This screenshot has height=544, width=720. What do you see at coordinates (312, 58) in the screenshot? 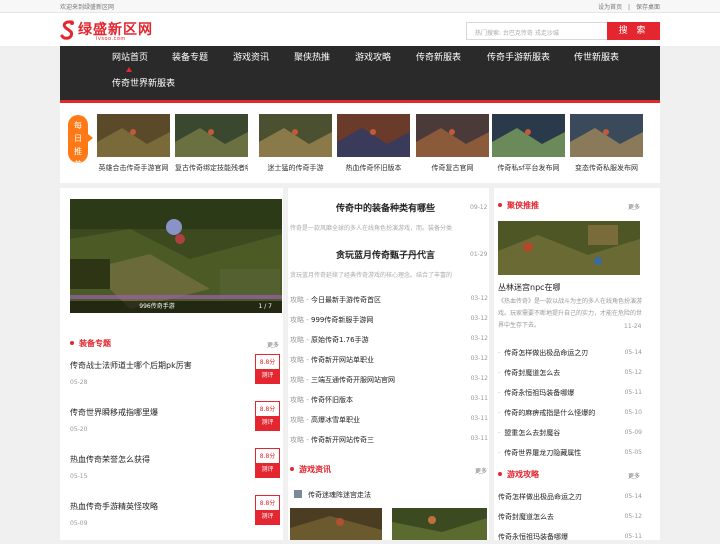
I see `nav-hot-picks: 聚侠热推` at bounding box center [312, 58].